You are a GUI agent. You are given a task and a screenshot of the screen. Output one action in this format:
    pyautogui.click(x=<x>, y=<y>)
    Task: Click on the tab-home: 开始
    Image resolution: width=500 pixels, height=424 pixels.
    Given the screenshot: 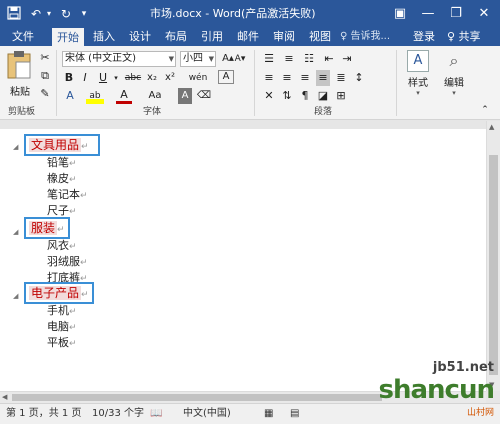 What is the action you would take?
    pyautogui.click(x=68, y=37)
    